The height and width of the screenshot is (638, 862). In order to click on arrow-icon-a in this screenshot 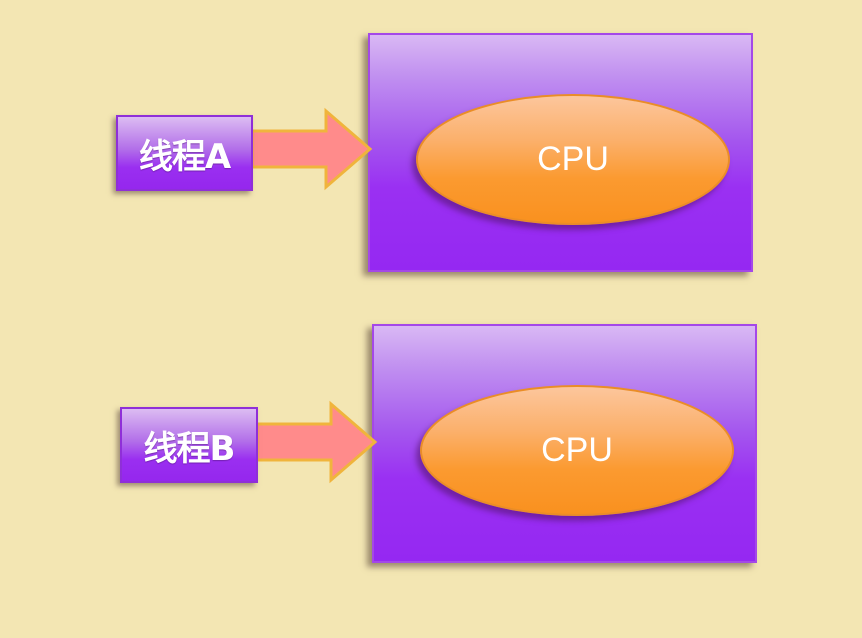, I will do `click(311, 149)`.